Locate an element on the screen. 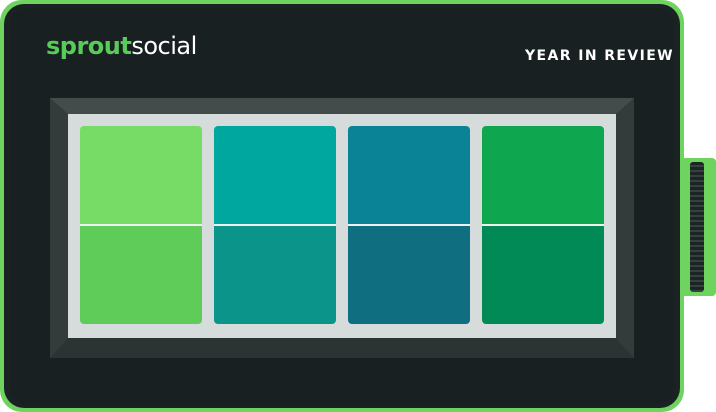  side-connector is located at coordinates (699, 227).